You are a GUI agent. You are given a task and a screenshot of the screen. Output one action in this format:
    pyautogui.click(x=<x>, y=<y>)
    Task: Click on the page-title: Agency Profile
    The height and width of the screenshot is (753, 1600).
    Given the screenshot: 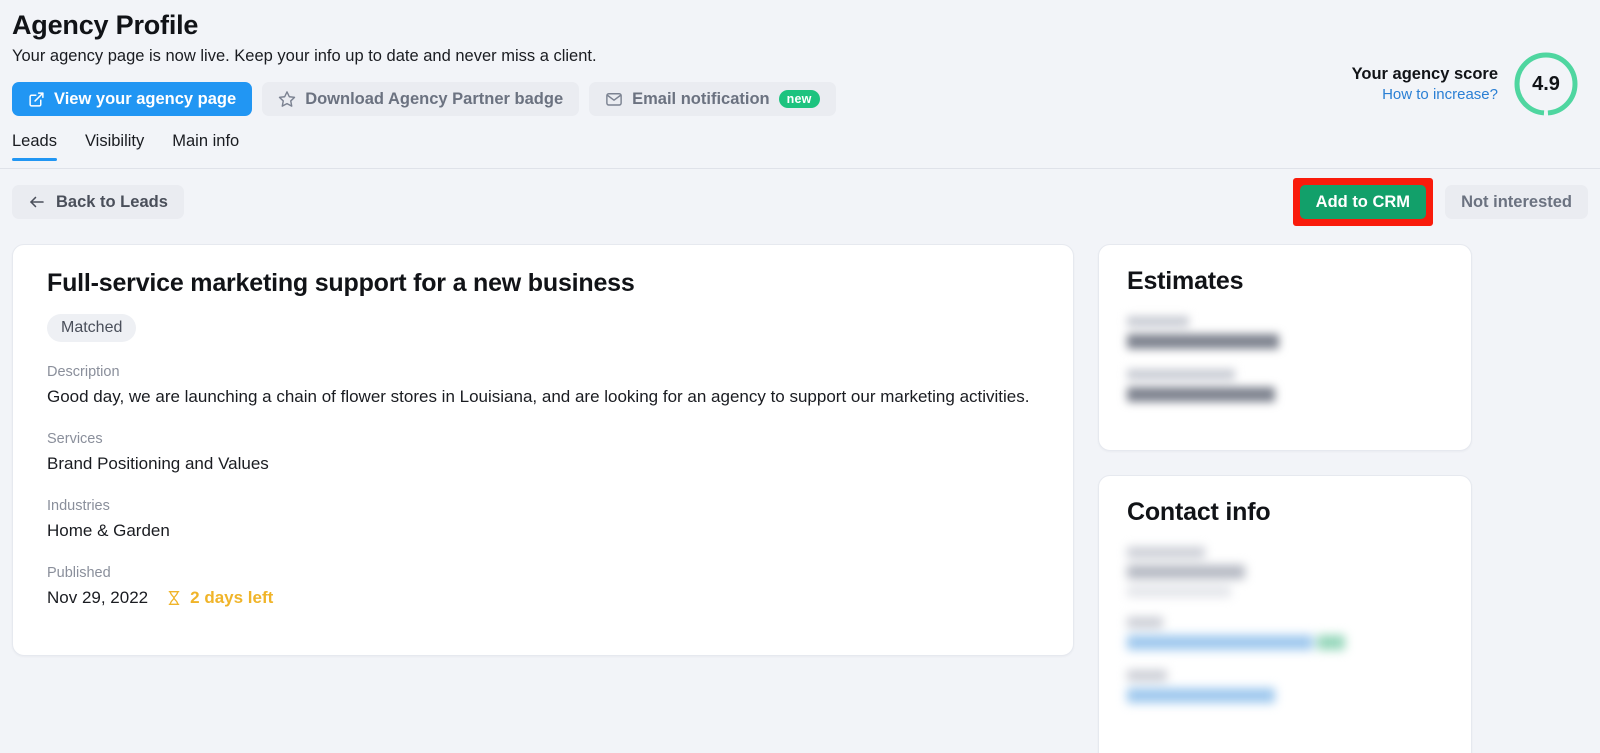 What is the action you would take?
    pyautogui.click(x=105, y=25)
    